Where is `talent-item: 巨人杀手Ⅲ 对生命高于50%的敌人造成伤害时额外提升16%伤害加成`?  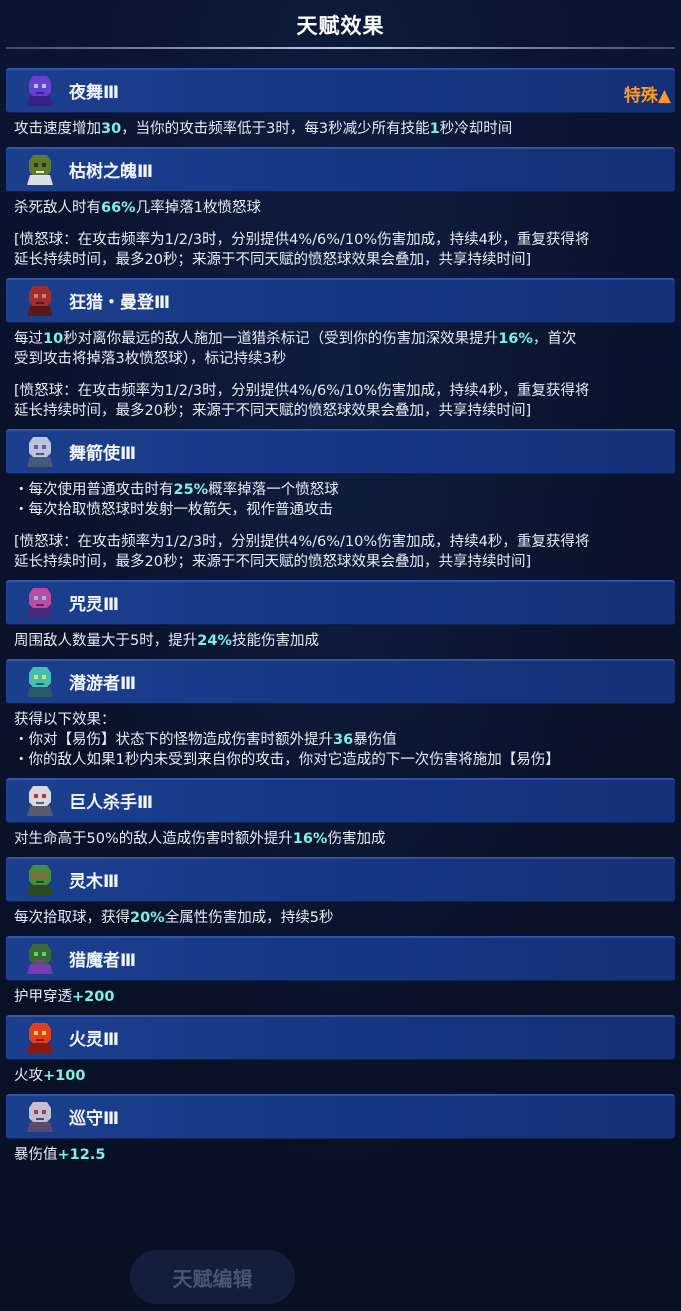
talent-item: 巨人杀手Ⅲ 对生命高于50%的敌人造成伤害时额外提升16%伤害加成 is located at coordinates (340, 817).